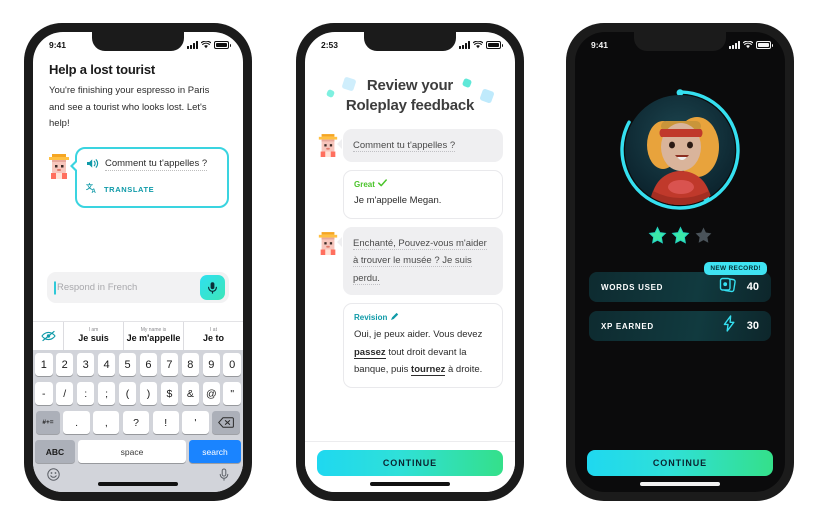 Image resolution: width=815 pixels, height=518 pixels. I want to click on response-input-wrap: Respond in French, so click(138, 287).